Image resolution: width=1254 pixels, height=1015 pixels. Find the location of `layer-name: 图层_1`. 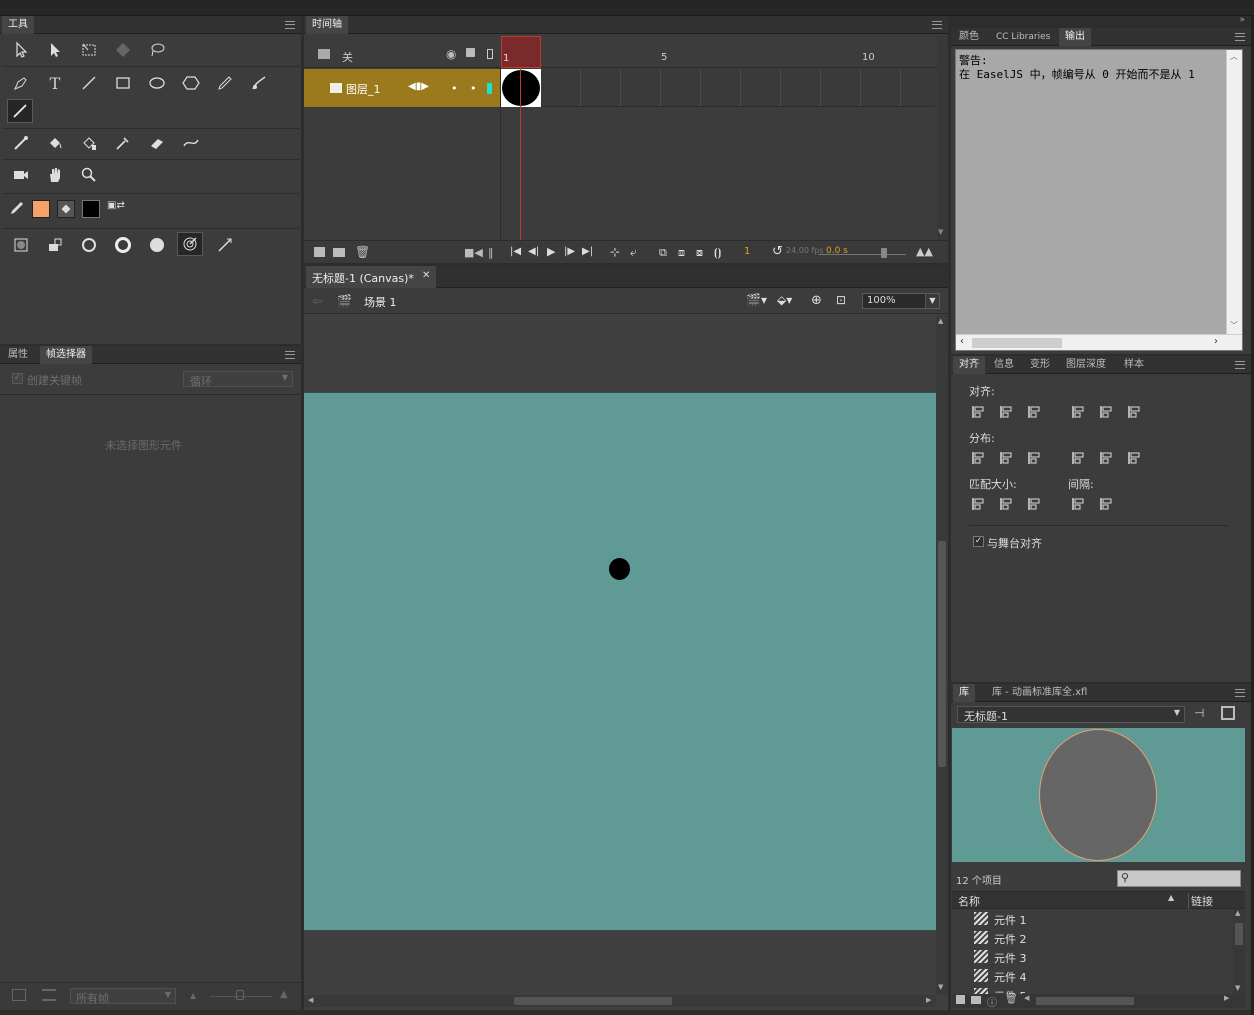

layer-name: 图层_1 is located at coordinates (363, 89).